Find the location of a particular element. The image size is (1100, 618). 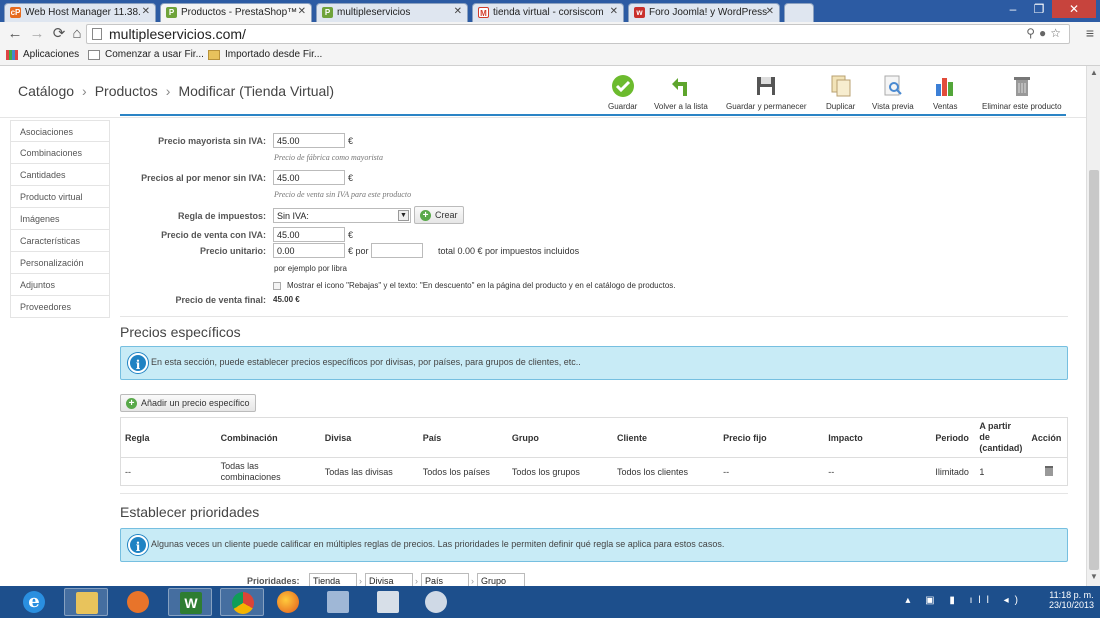

menu-icon: ≡ is located at coordinates (1090, 33).